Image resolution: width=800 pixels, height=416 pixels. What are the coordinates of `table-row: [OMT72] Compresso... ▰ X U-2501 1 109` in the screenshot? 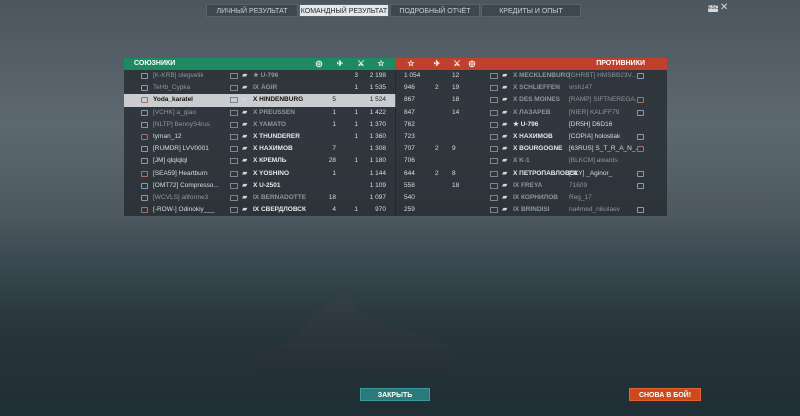 It's located at (260, 186).